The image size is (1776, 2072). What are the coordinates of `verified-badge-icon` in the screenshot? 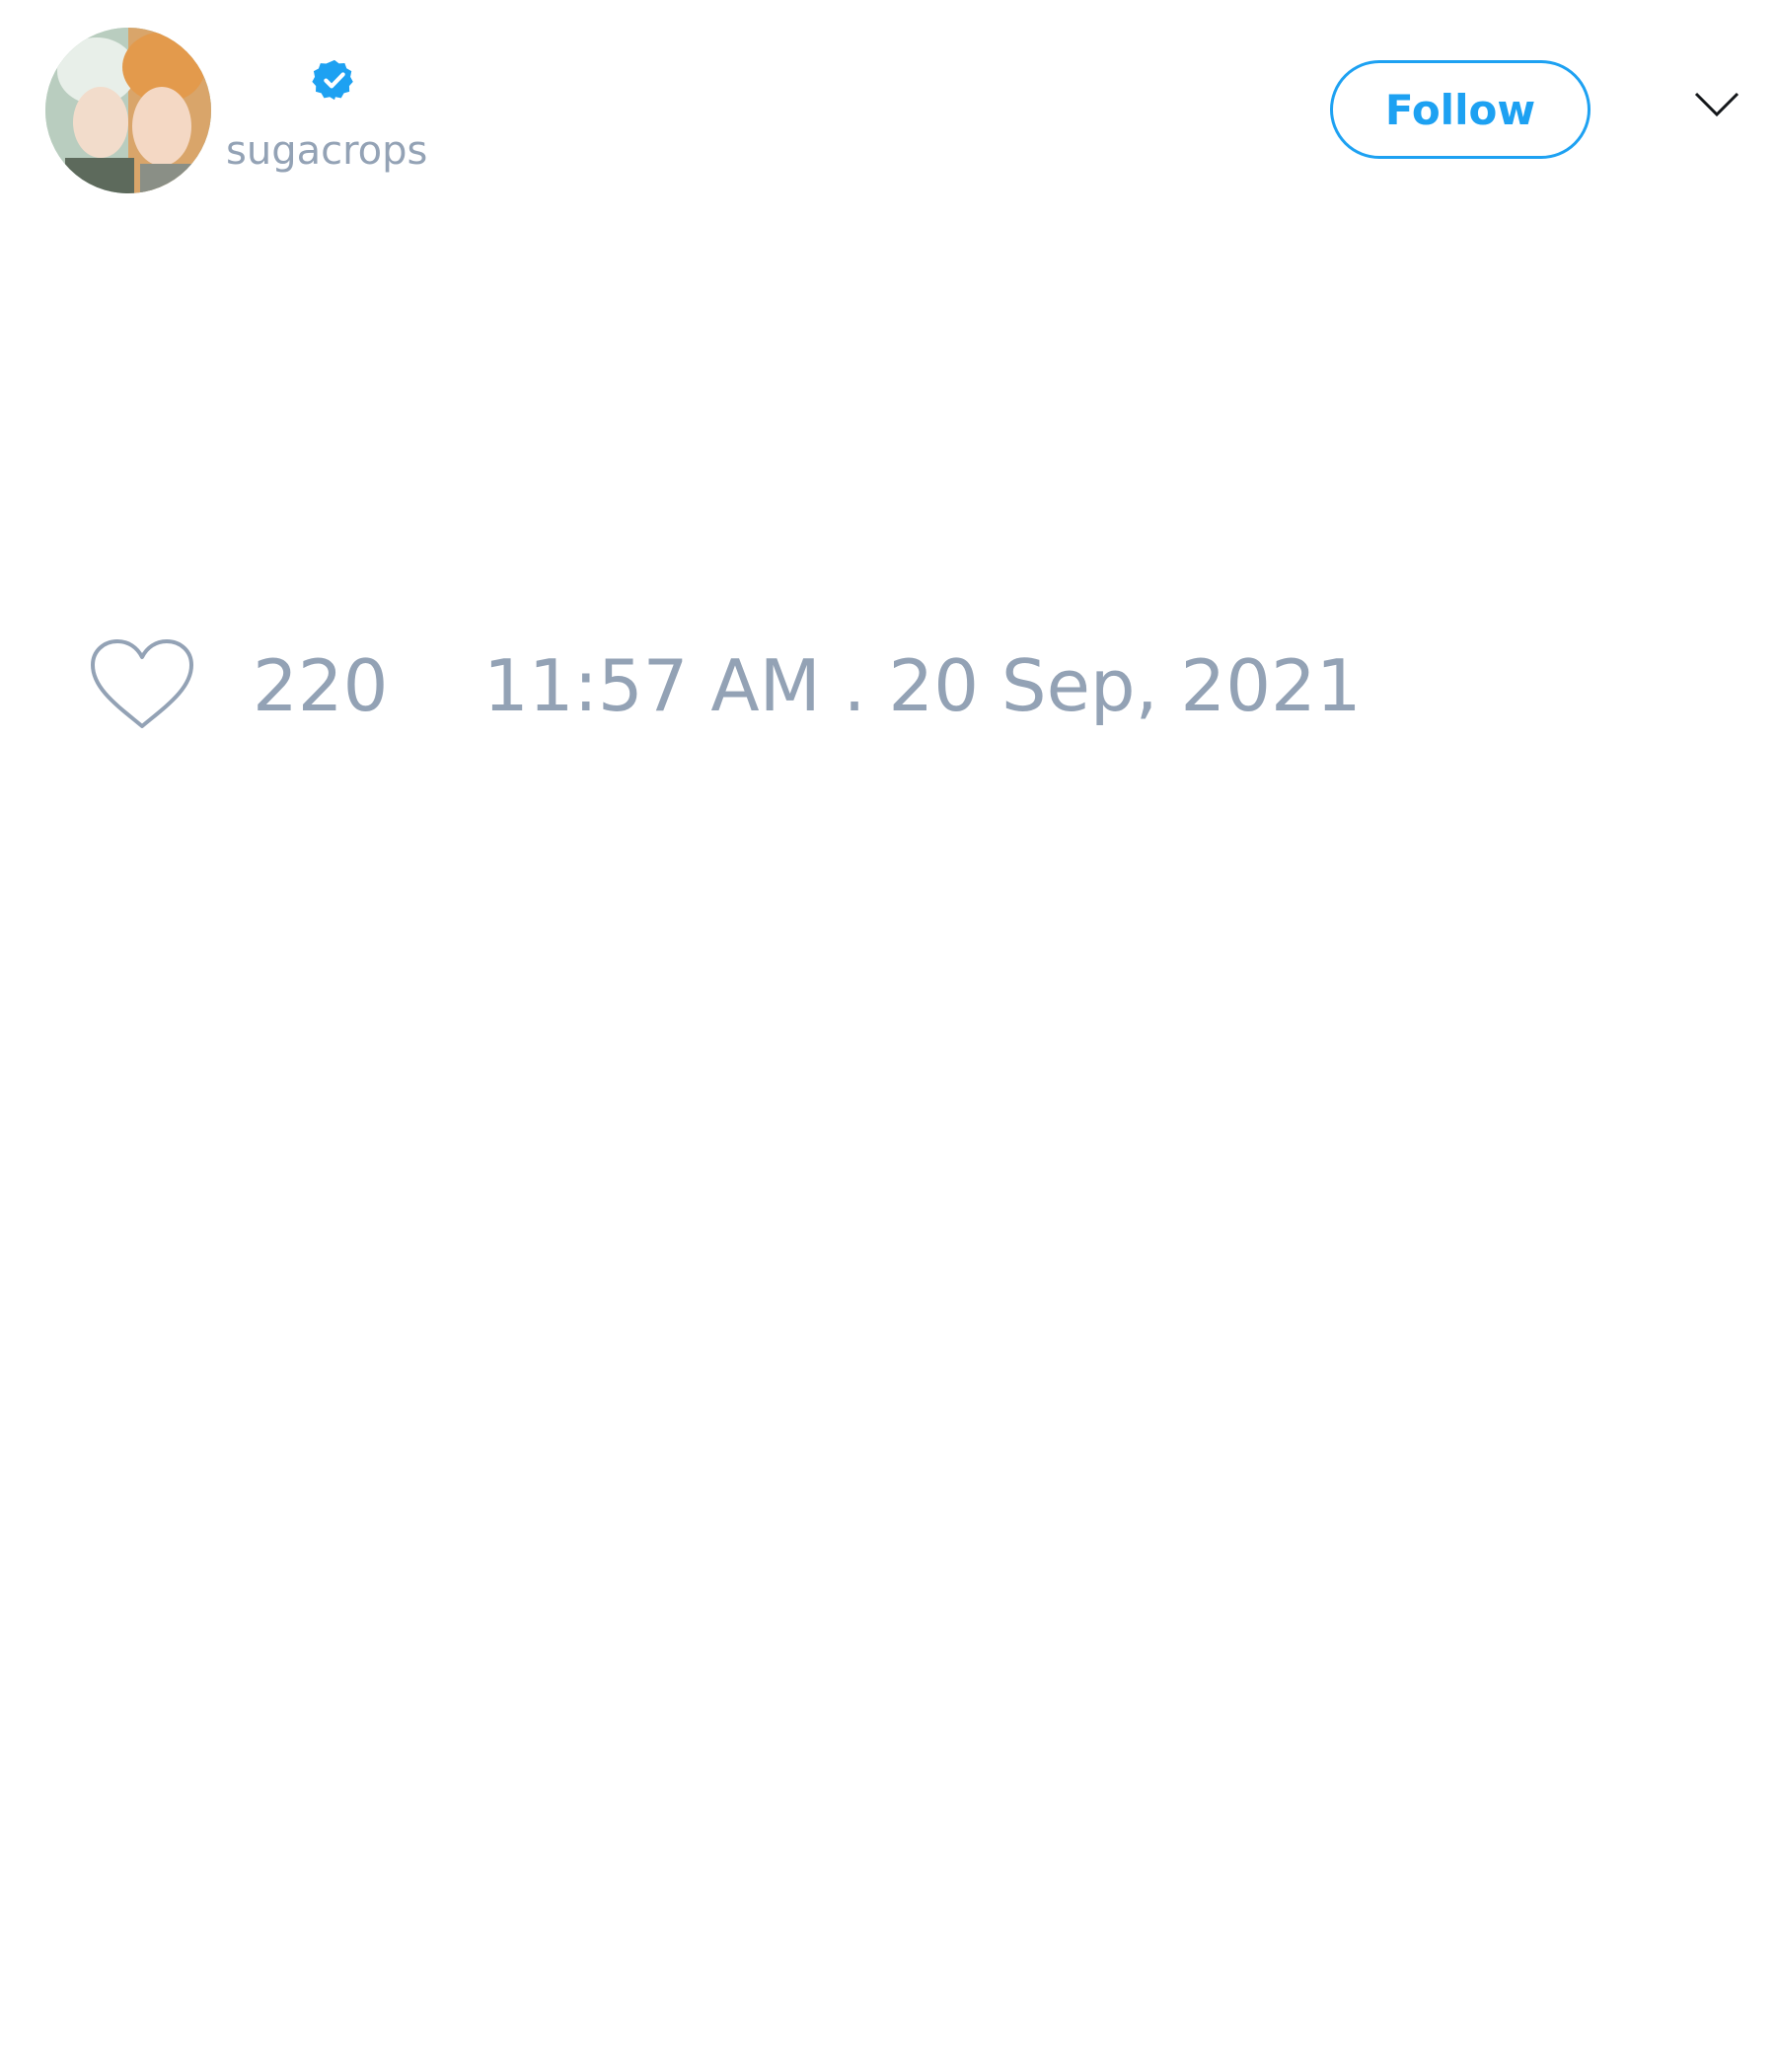 It's located at (333, 80).